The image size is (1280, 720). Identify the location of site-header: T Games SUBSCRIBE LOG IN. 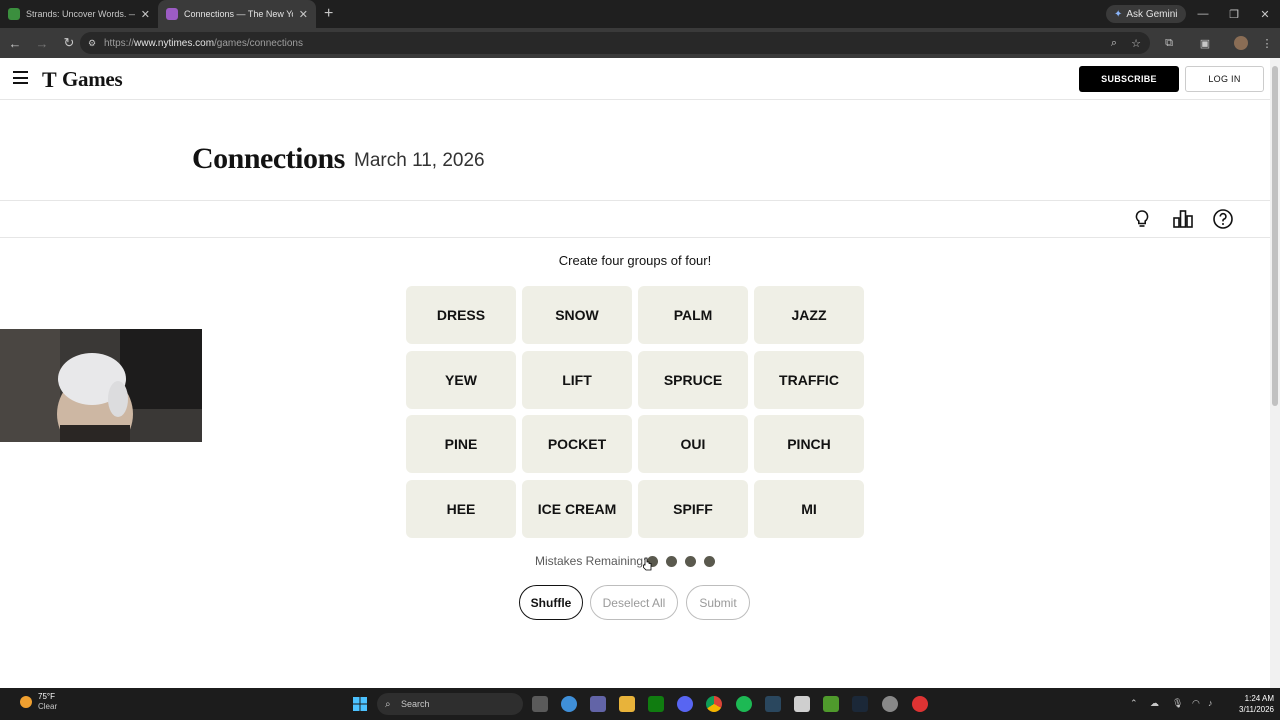
(635, 79).